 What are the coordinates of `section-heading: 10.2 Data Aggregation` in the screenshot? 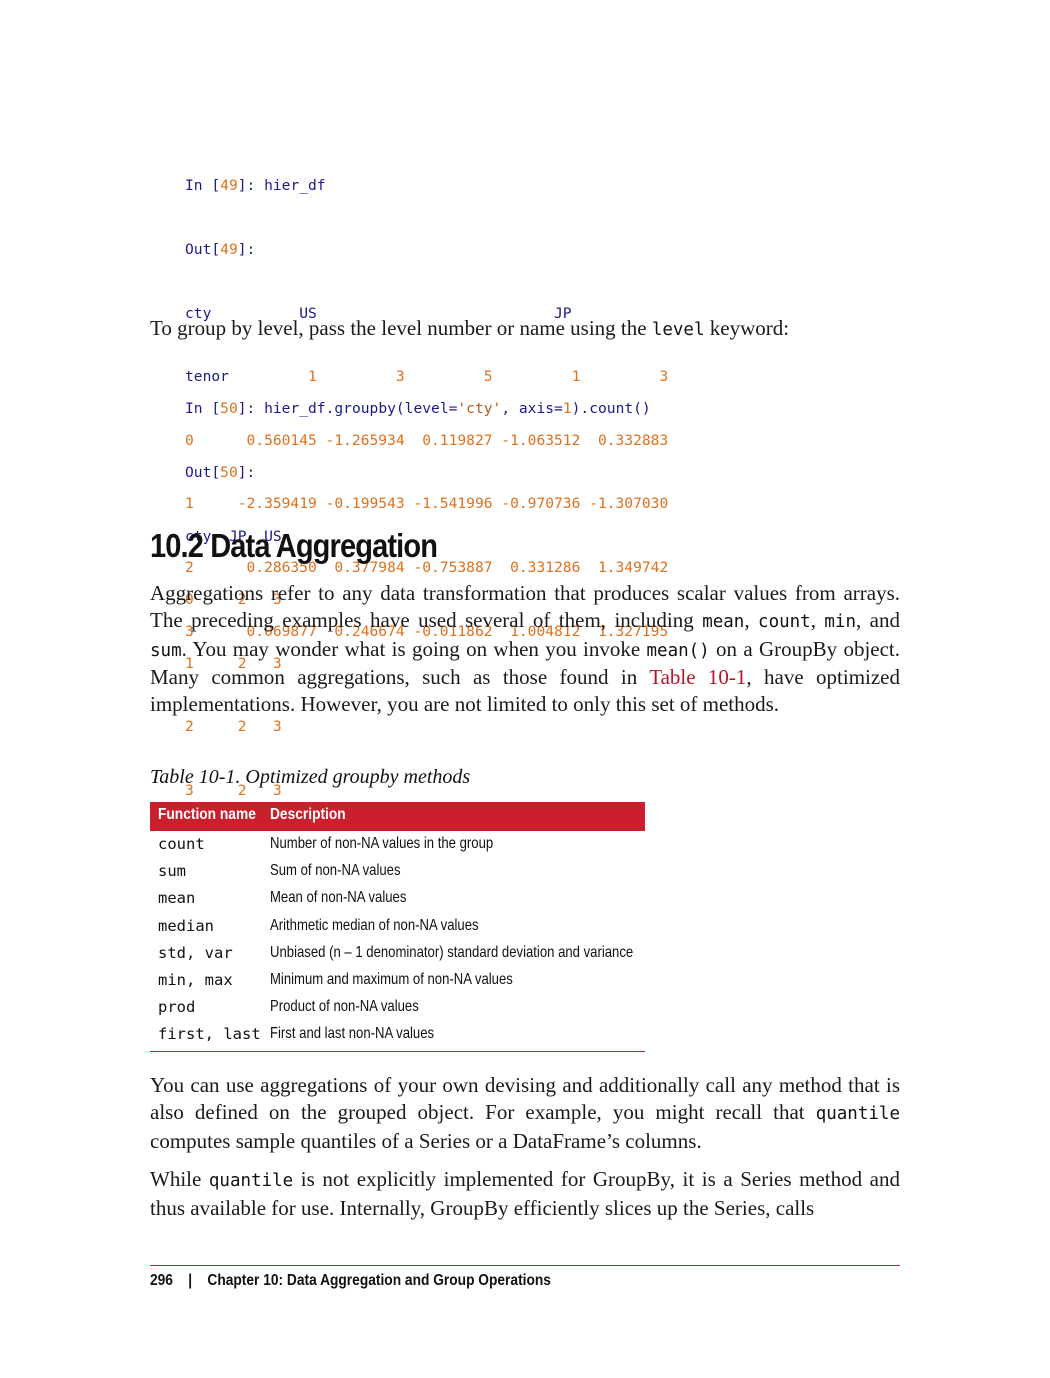 It's located at (294, 545).